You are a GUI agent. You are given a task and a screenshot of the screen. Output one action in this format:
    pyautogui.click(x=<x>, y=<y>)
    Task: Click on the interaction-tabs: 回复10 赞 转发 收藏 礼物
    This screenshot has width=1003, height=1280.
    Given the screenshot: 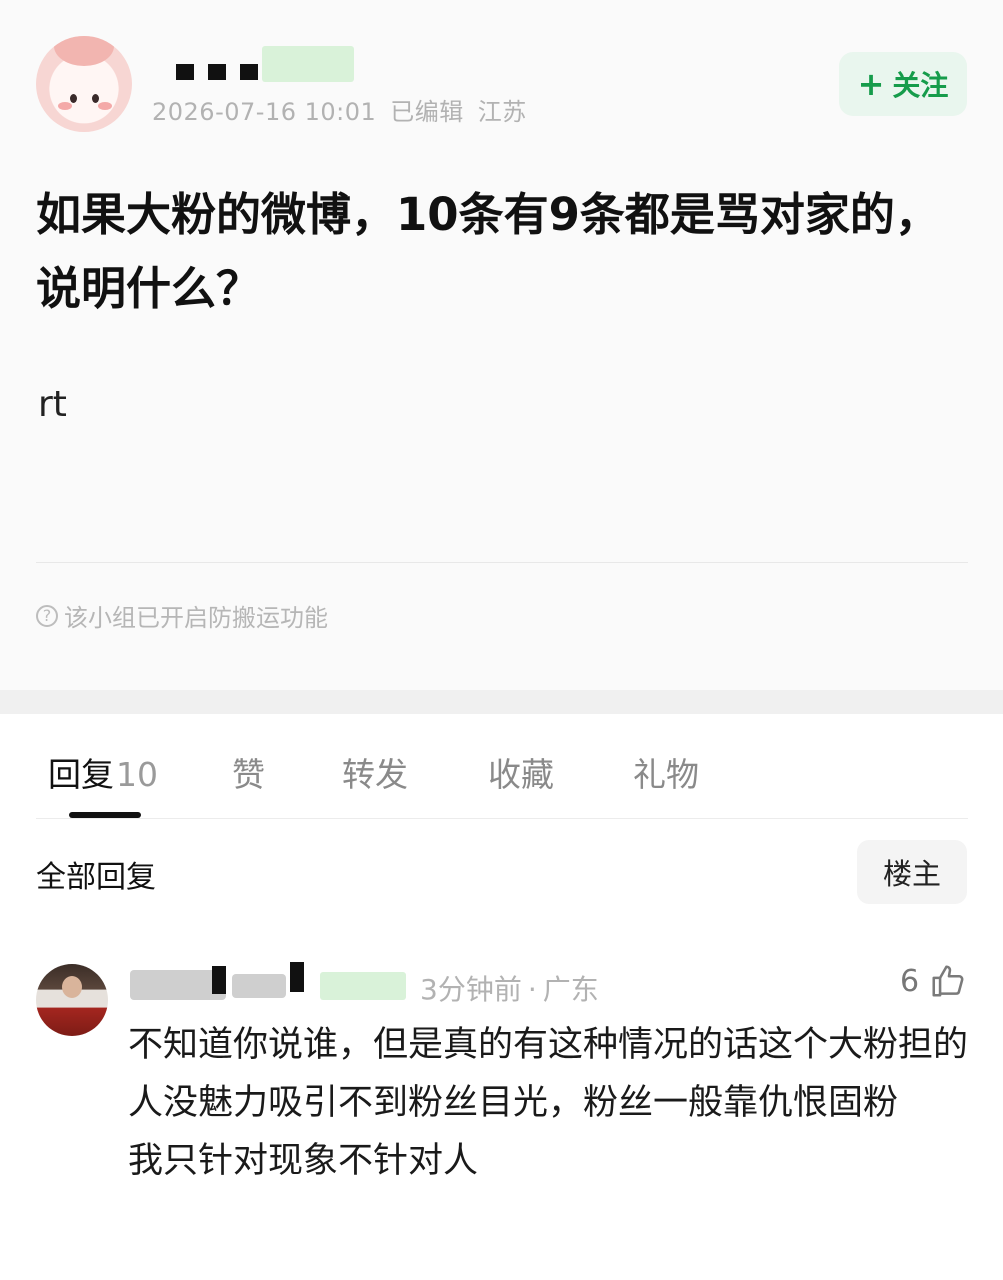 What is the action you would take?
    pyautogui.click(x=501, y=767)
    